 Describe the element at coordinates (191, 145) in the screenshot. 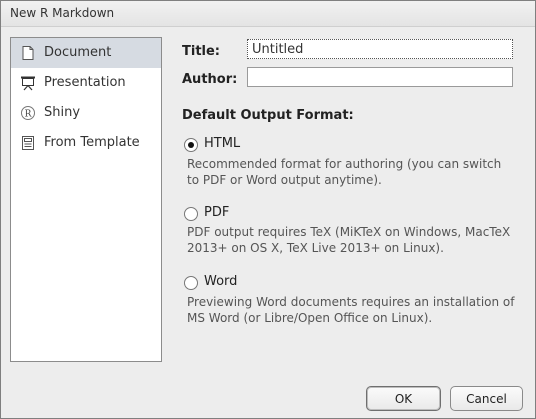

I see `html-radio` at that location.